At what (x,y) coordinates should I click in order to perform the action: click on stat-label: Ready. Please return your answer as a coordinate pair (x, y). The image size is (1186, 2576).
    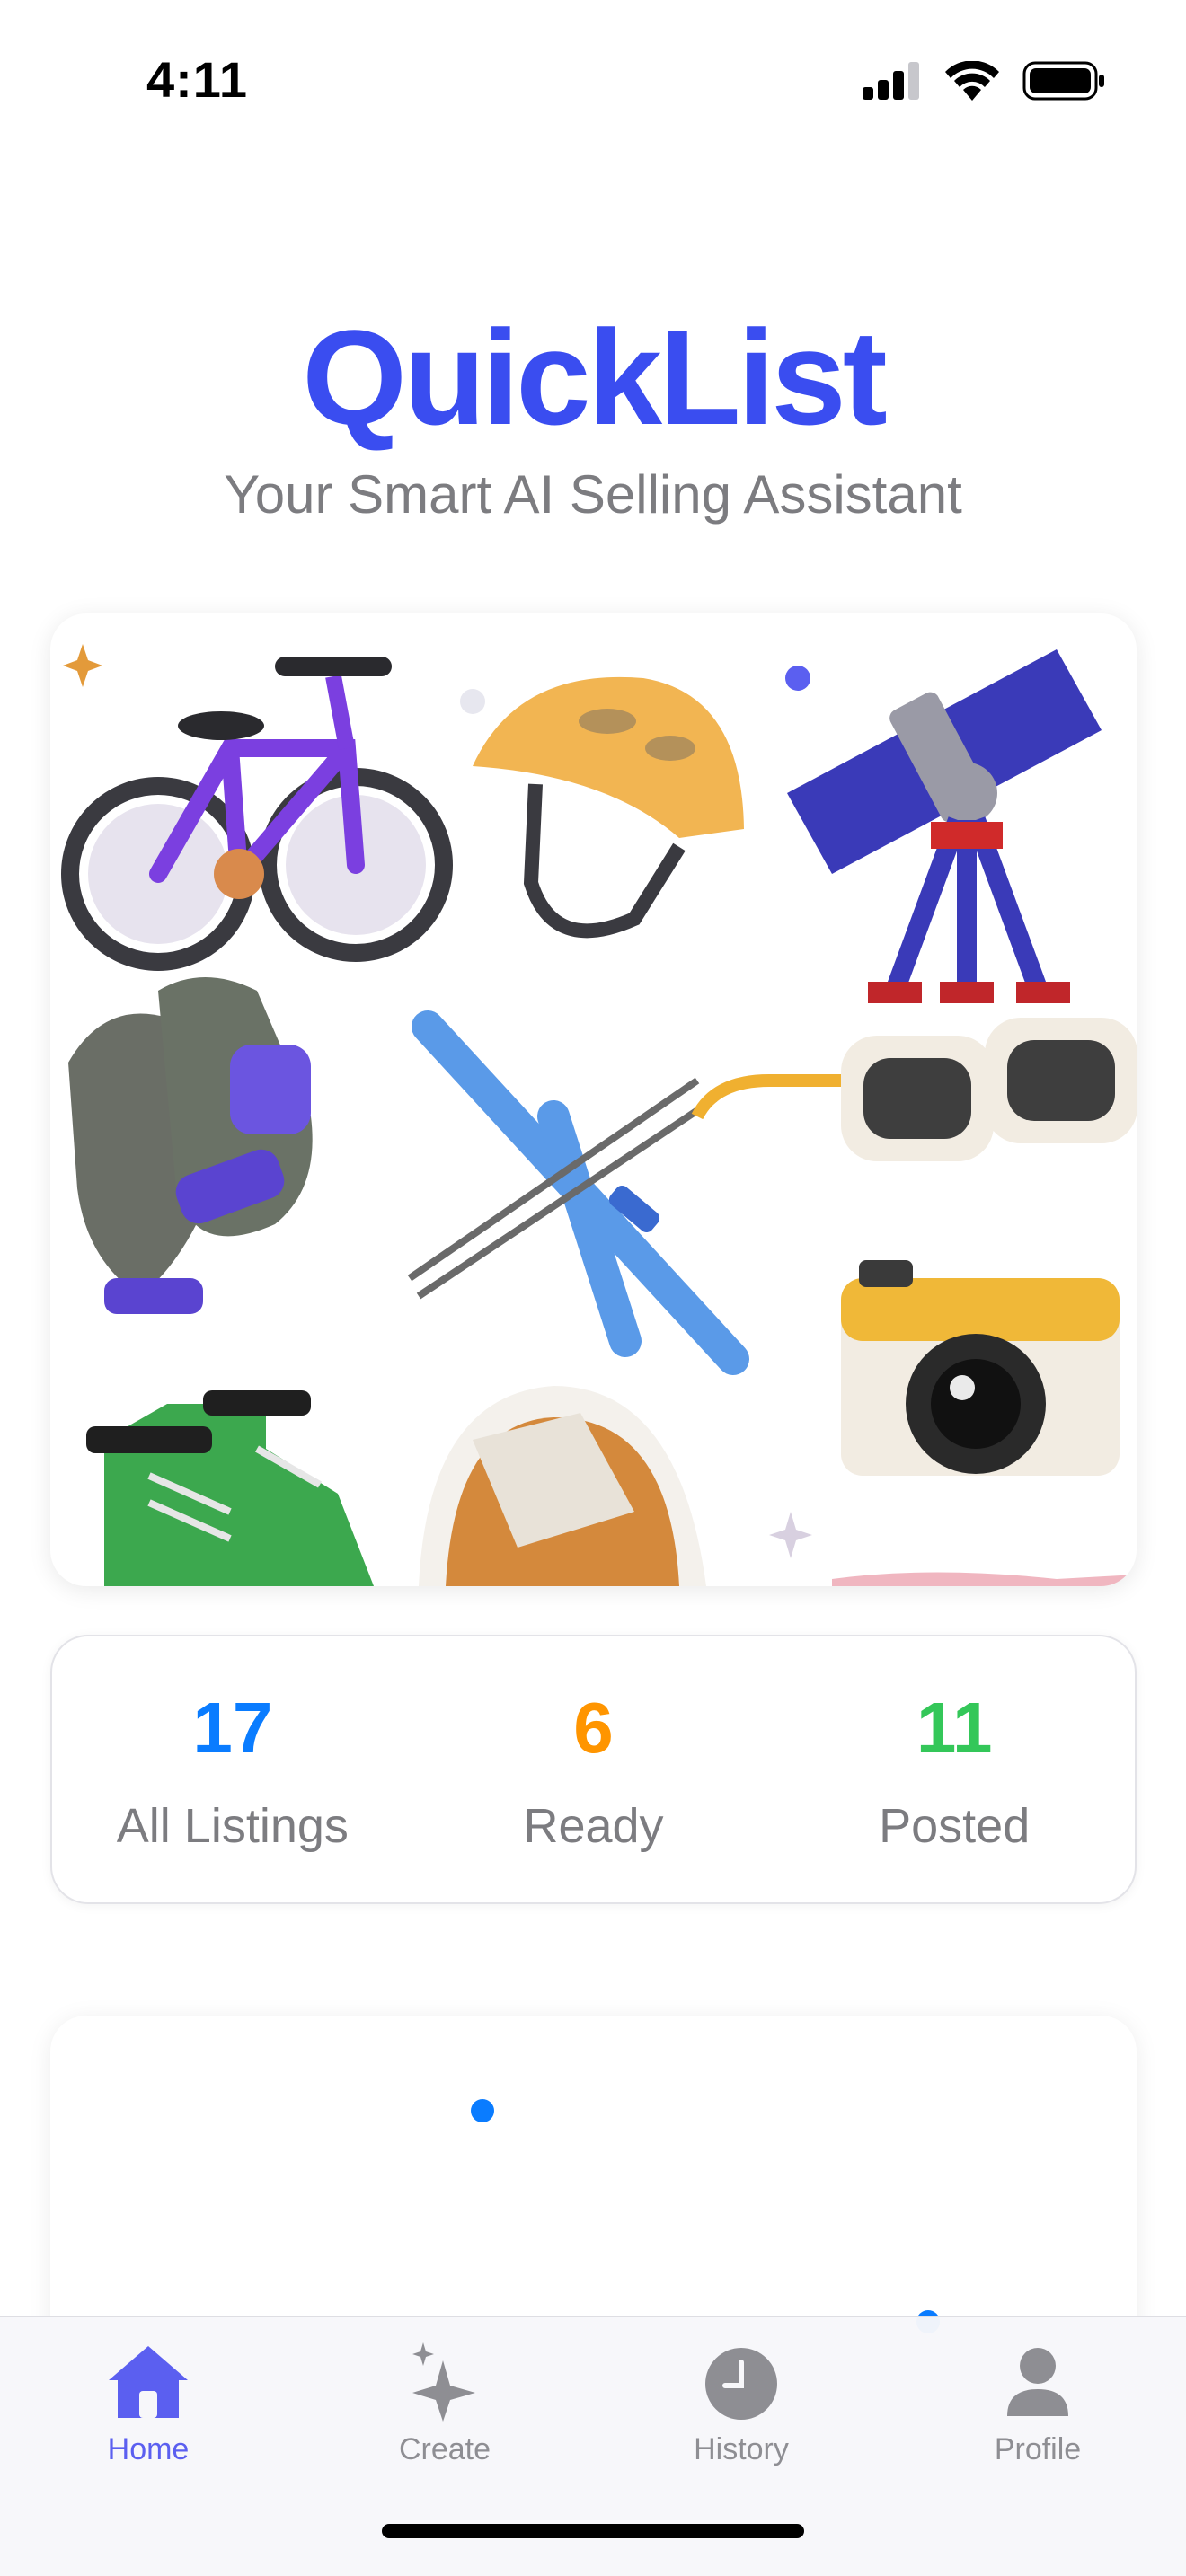
    Looking at the image, I should click on (593, 1826).